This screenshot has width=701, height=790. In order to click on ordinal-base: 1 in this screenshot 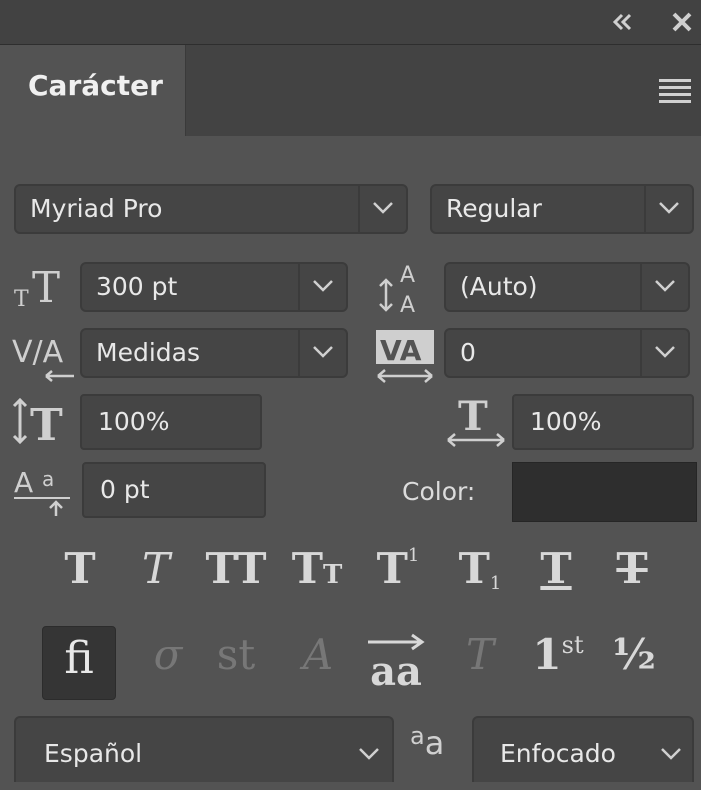, I will do `click(547, 654)`.